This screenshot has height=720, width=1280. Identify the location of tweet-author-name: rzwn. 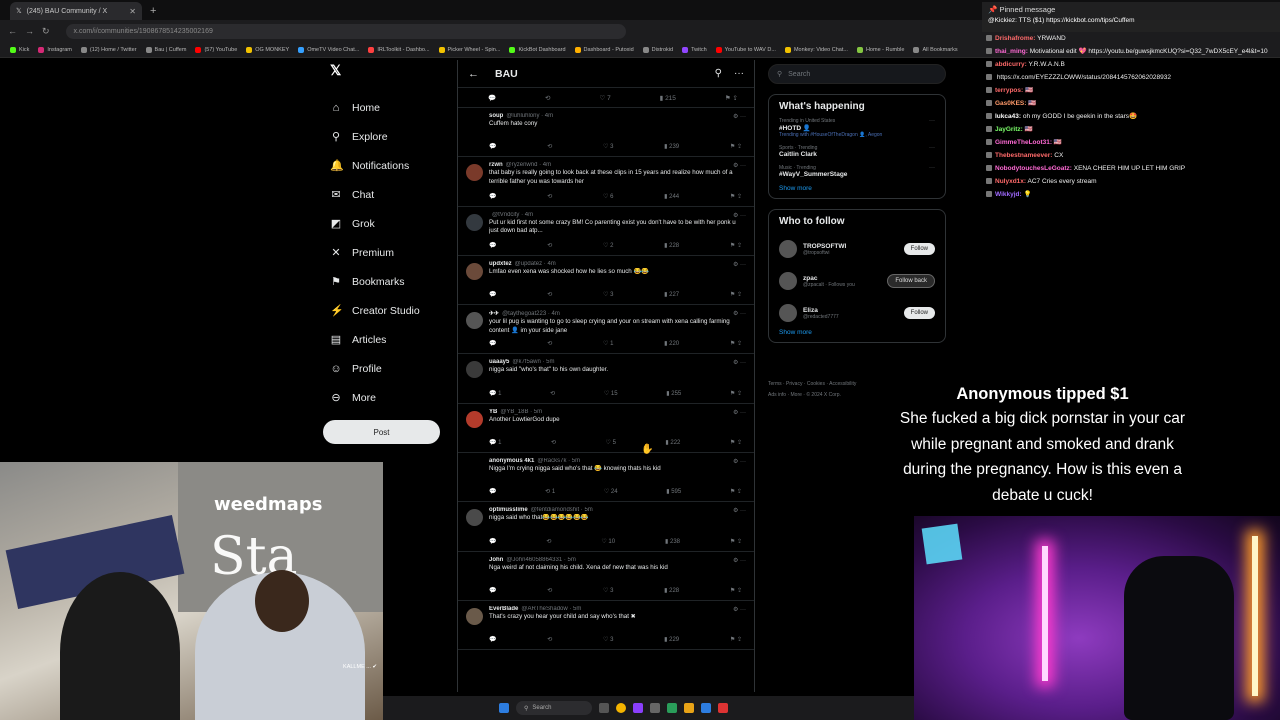
(496, 165).